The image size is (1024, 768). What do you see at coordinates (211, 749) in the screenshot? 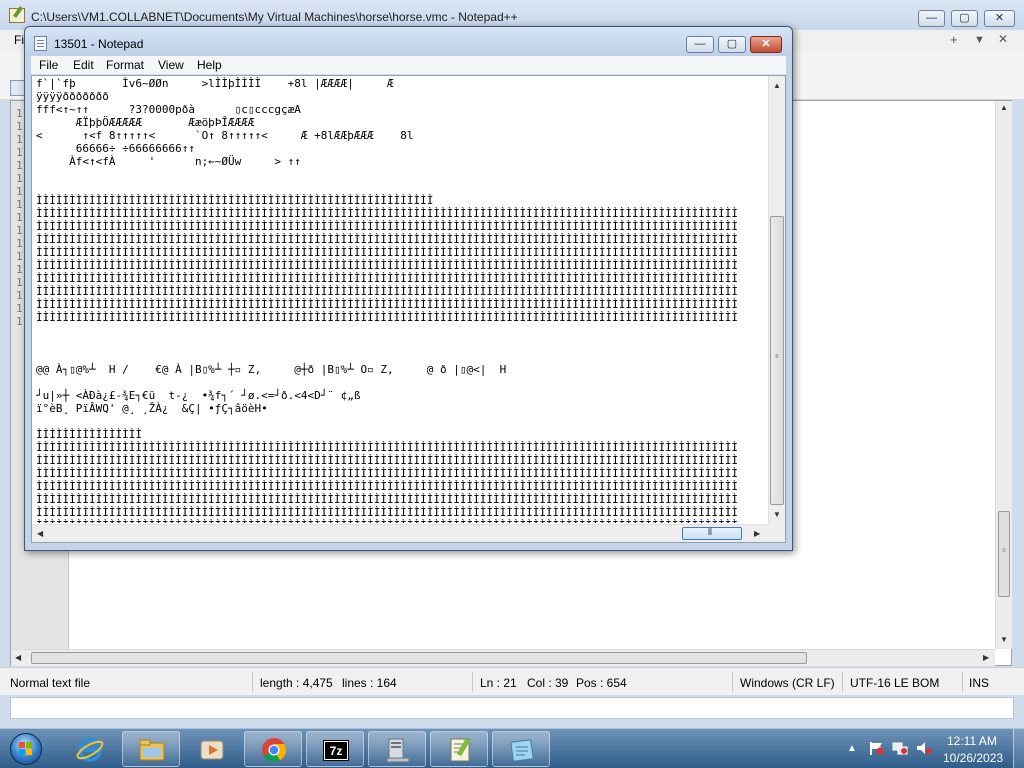
I see `taskbar-media-player` at bounding box center [211, 749].